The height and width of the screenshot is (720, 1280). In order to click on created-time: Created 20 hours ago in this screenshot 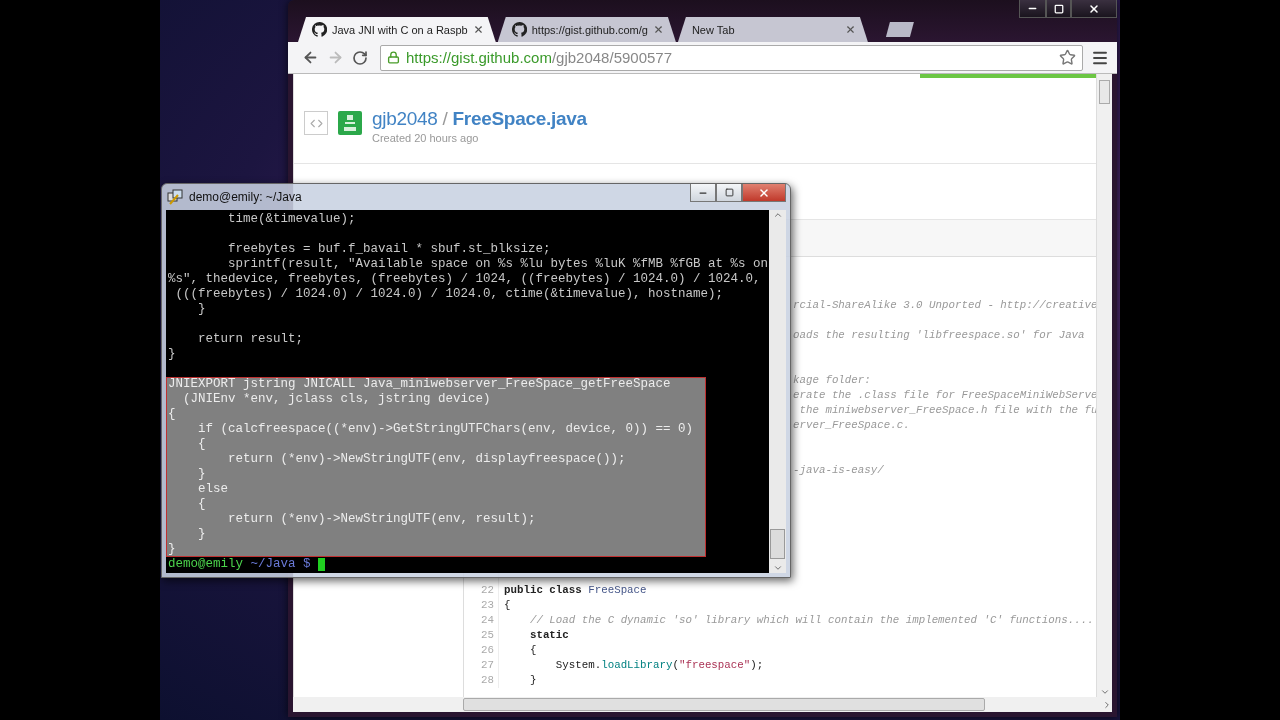, I will do `click(426, 138)`.